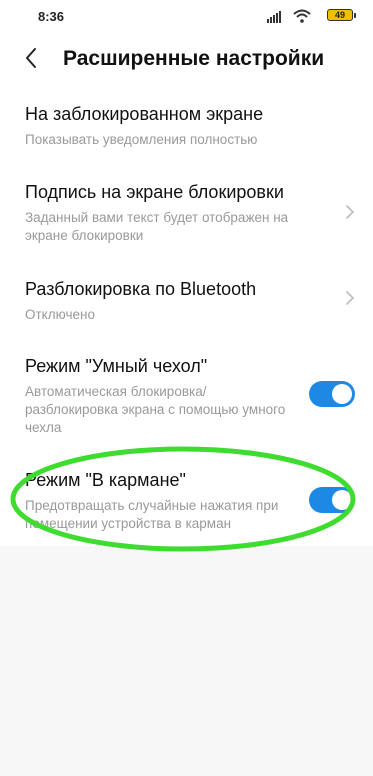  I want to click on setting-subtitle: Отключено, so click(60, 314).